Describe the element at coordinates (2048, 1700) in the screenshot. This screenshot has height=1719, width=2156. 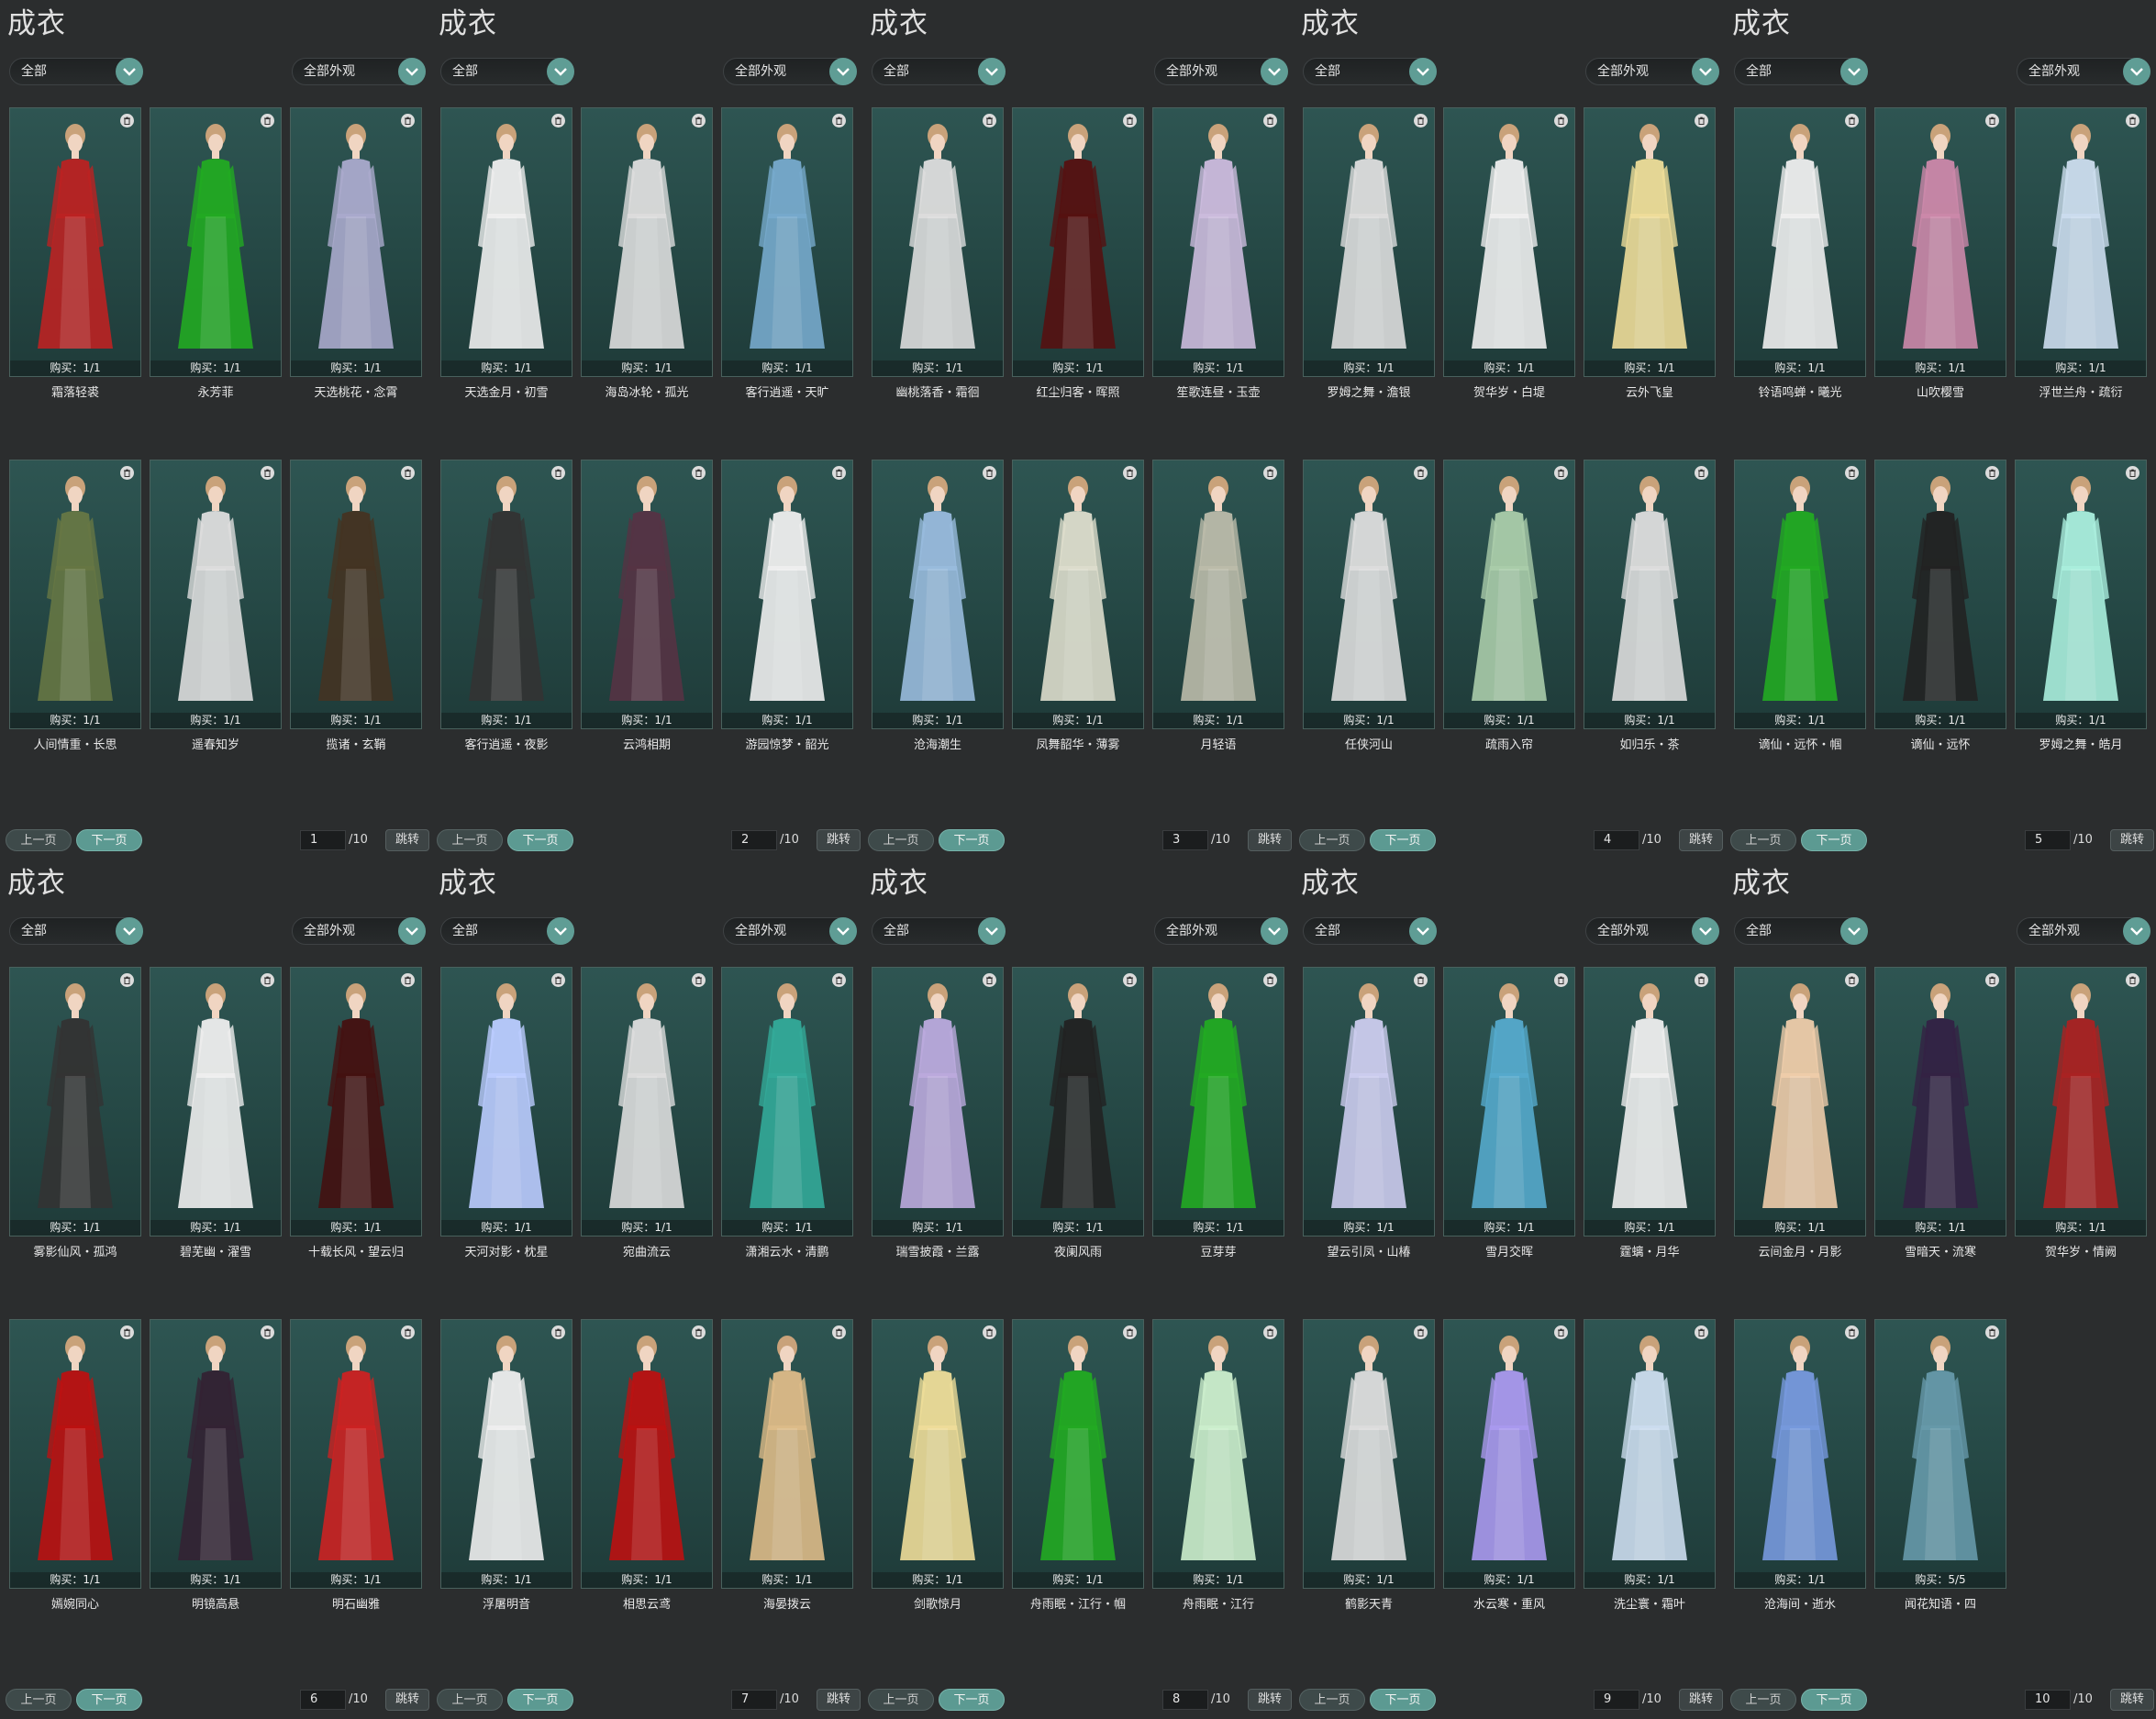
I see `page-number-input: 10` at that location.